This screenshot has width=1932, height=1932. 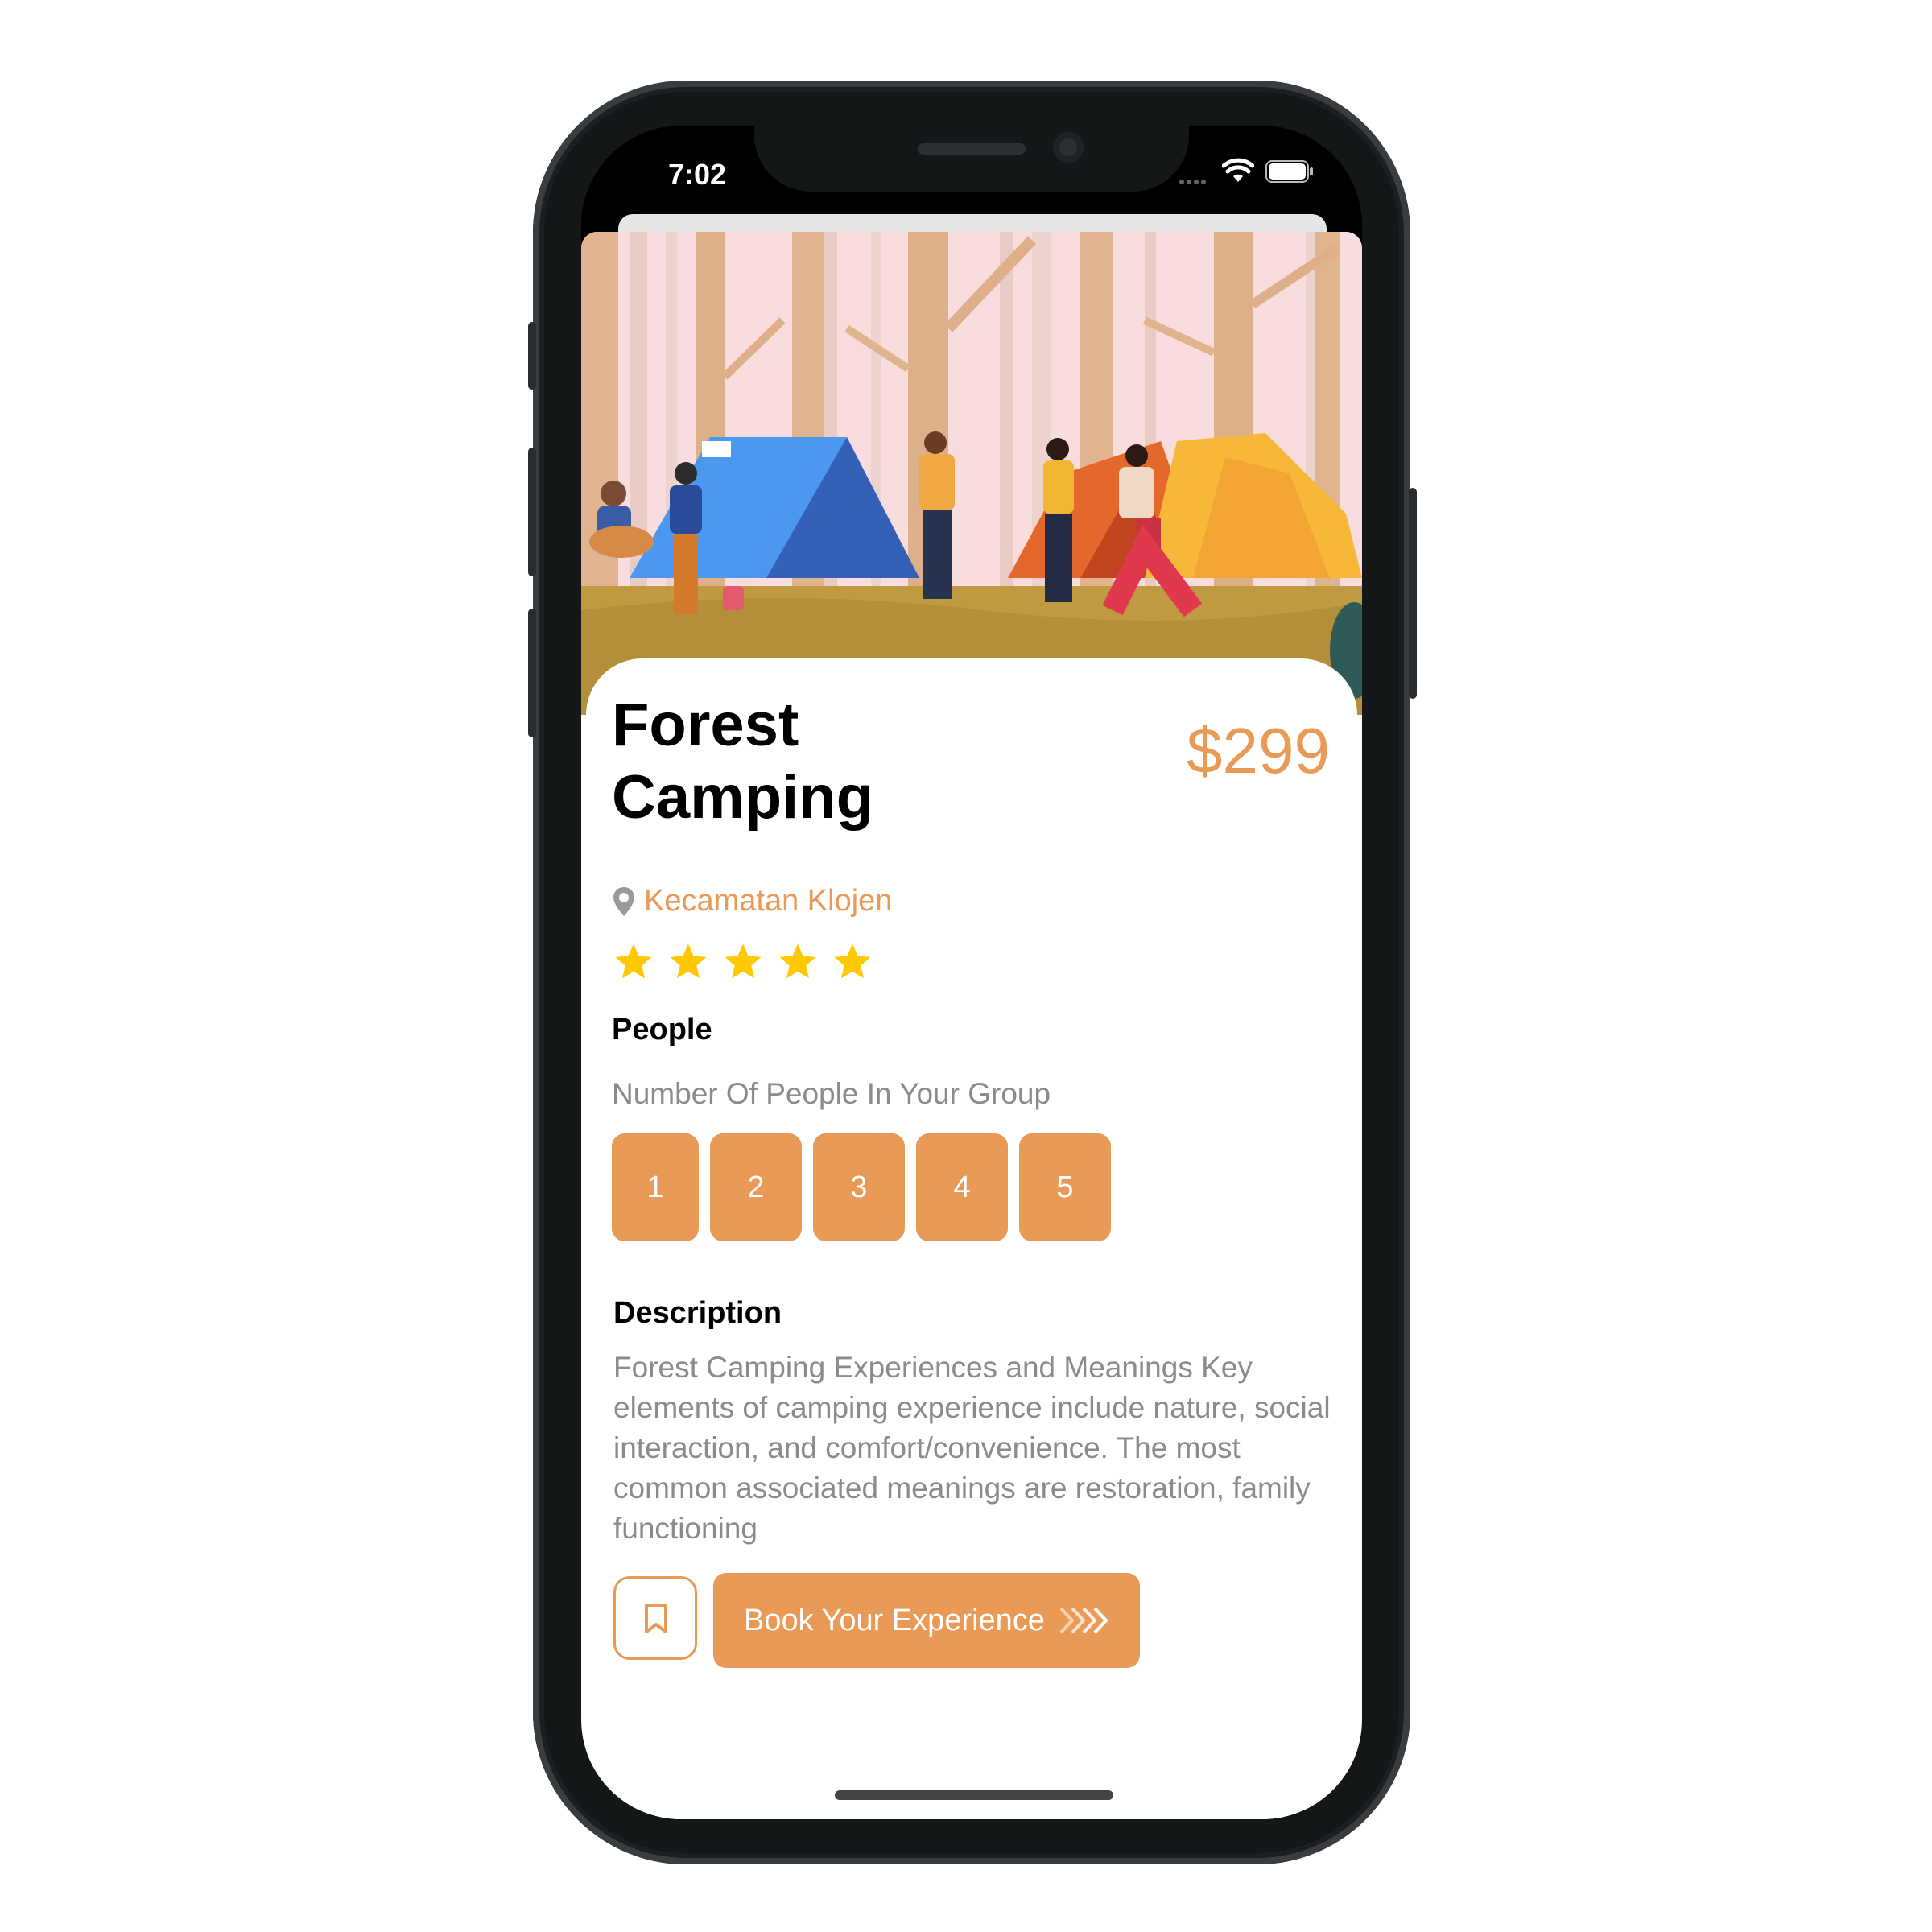 What do you see at coordinates (1258, 750) in the screenshot?
I see `price-label: $299` at bounding box center [1258, 750].